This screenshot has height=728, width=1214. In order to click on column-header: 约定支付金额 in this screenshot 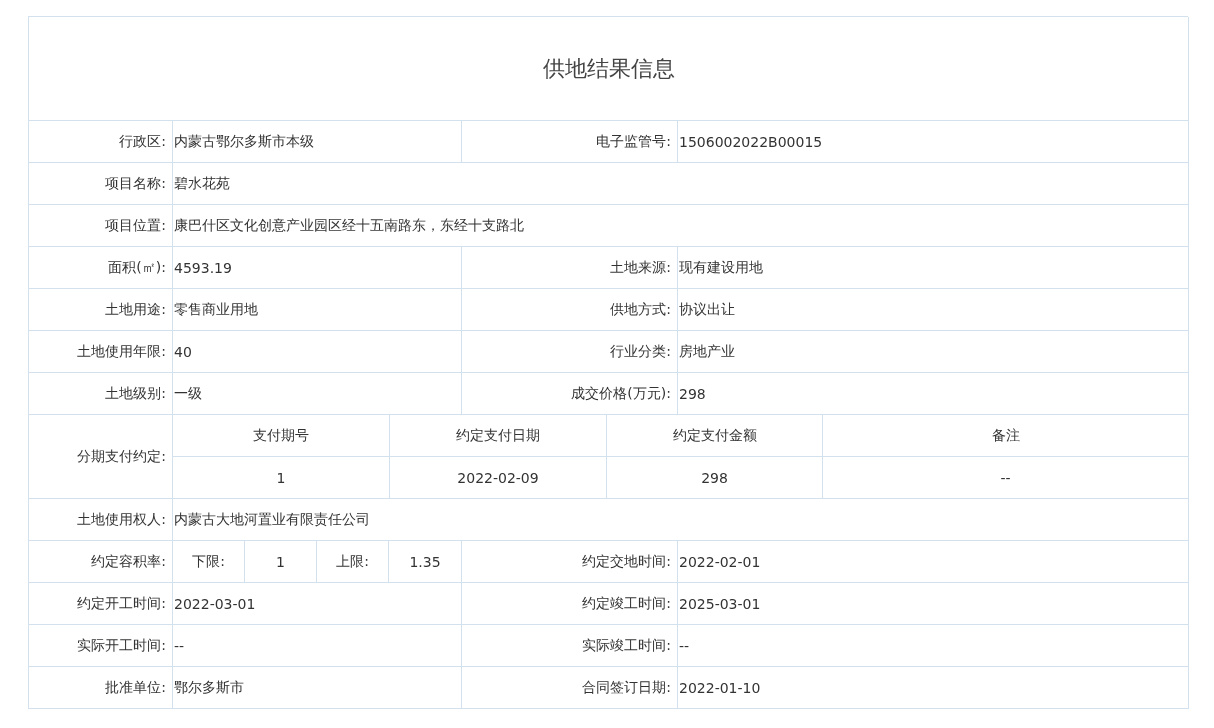, I will do `click(715, 436)`.